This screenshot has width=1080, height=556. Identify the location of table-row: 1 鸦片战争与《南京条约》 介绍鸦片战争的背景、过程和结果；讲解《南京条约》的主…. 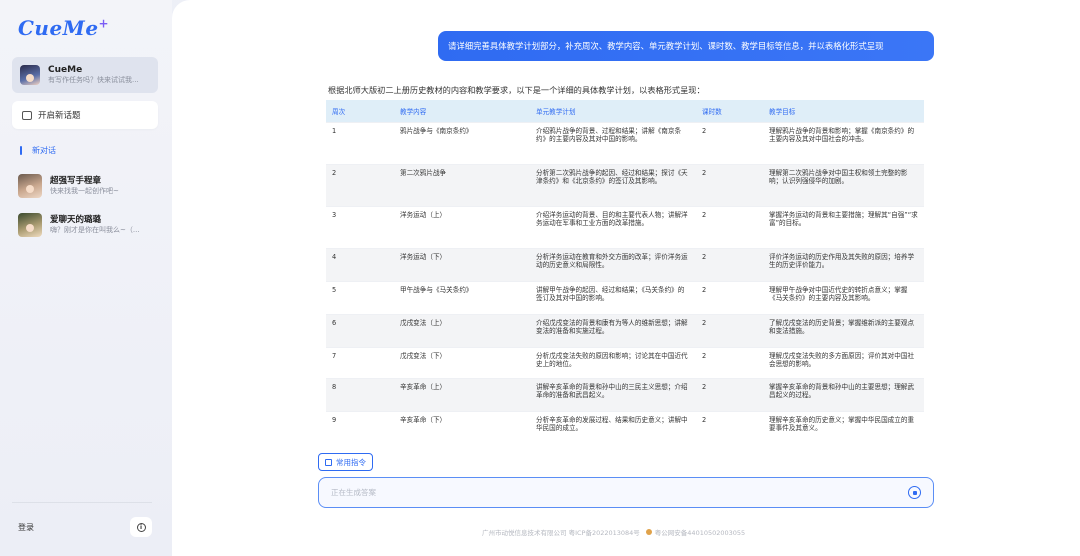
(625, 142).